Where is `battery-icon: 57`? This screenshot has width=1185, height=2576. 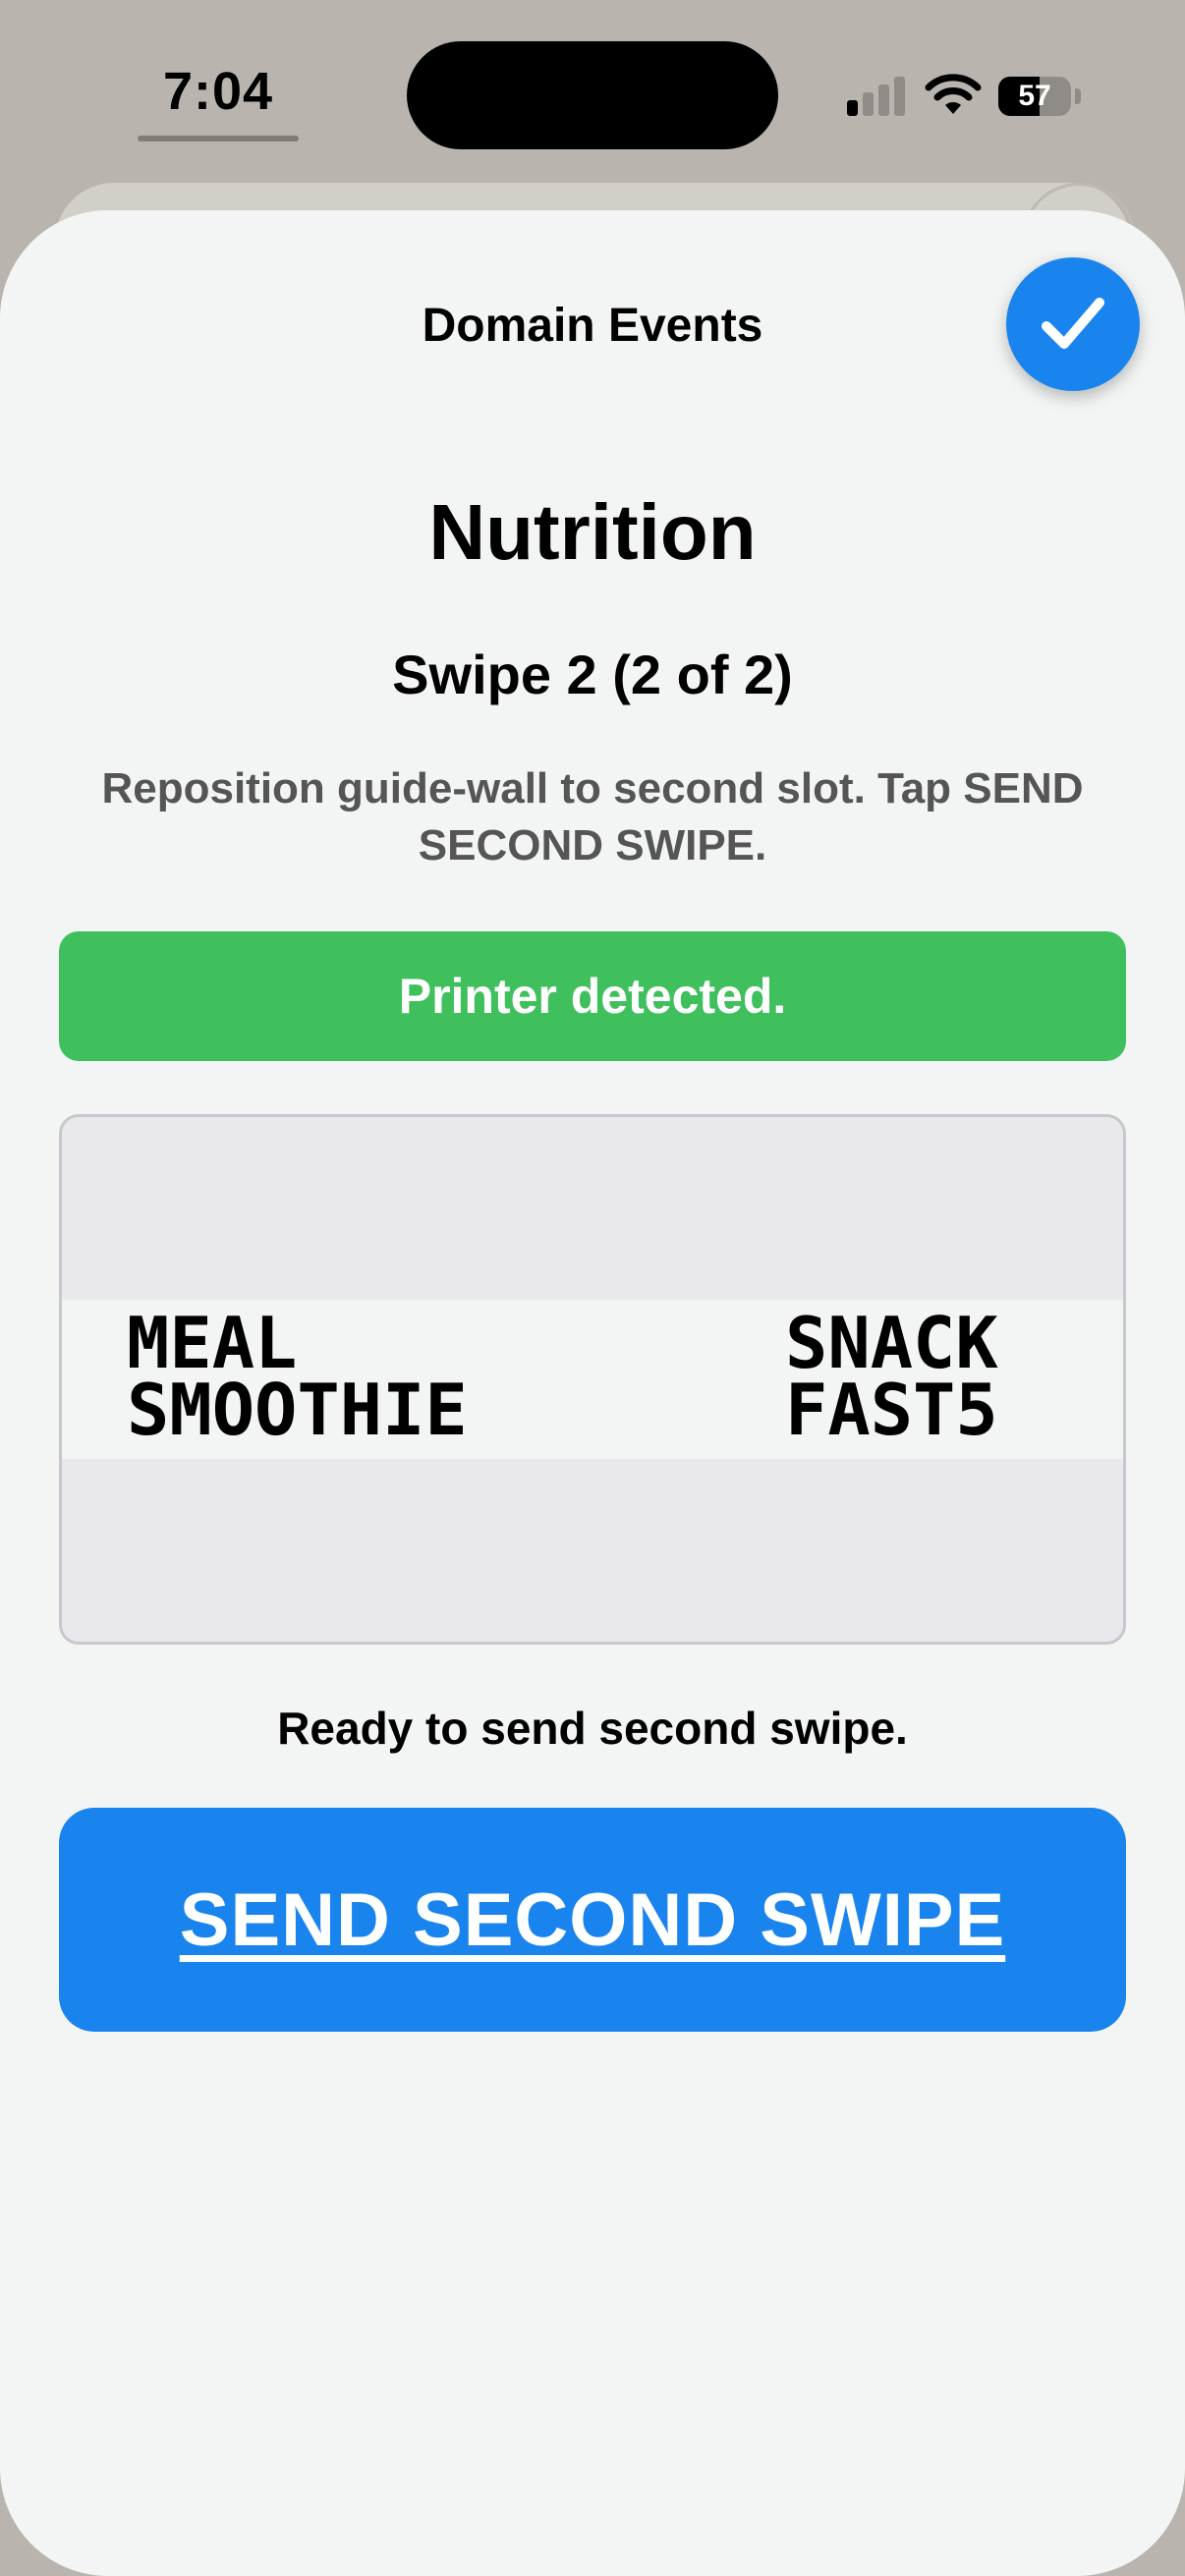 battery-icon: 57 is located at coordinates (1040, 96).